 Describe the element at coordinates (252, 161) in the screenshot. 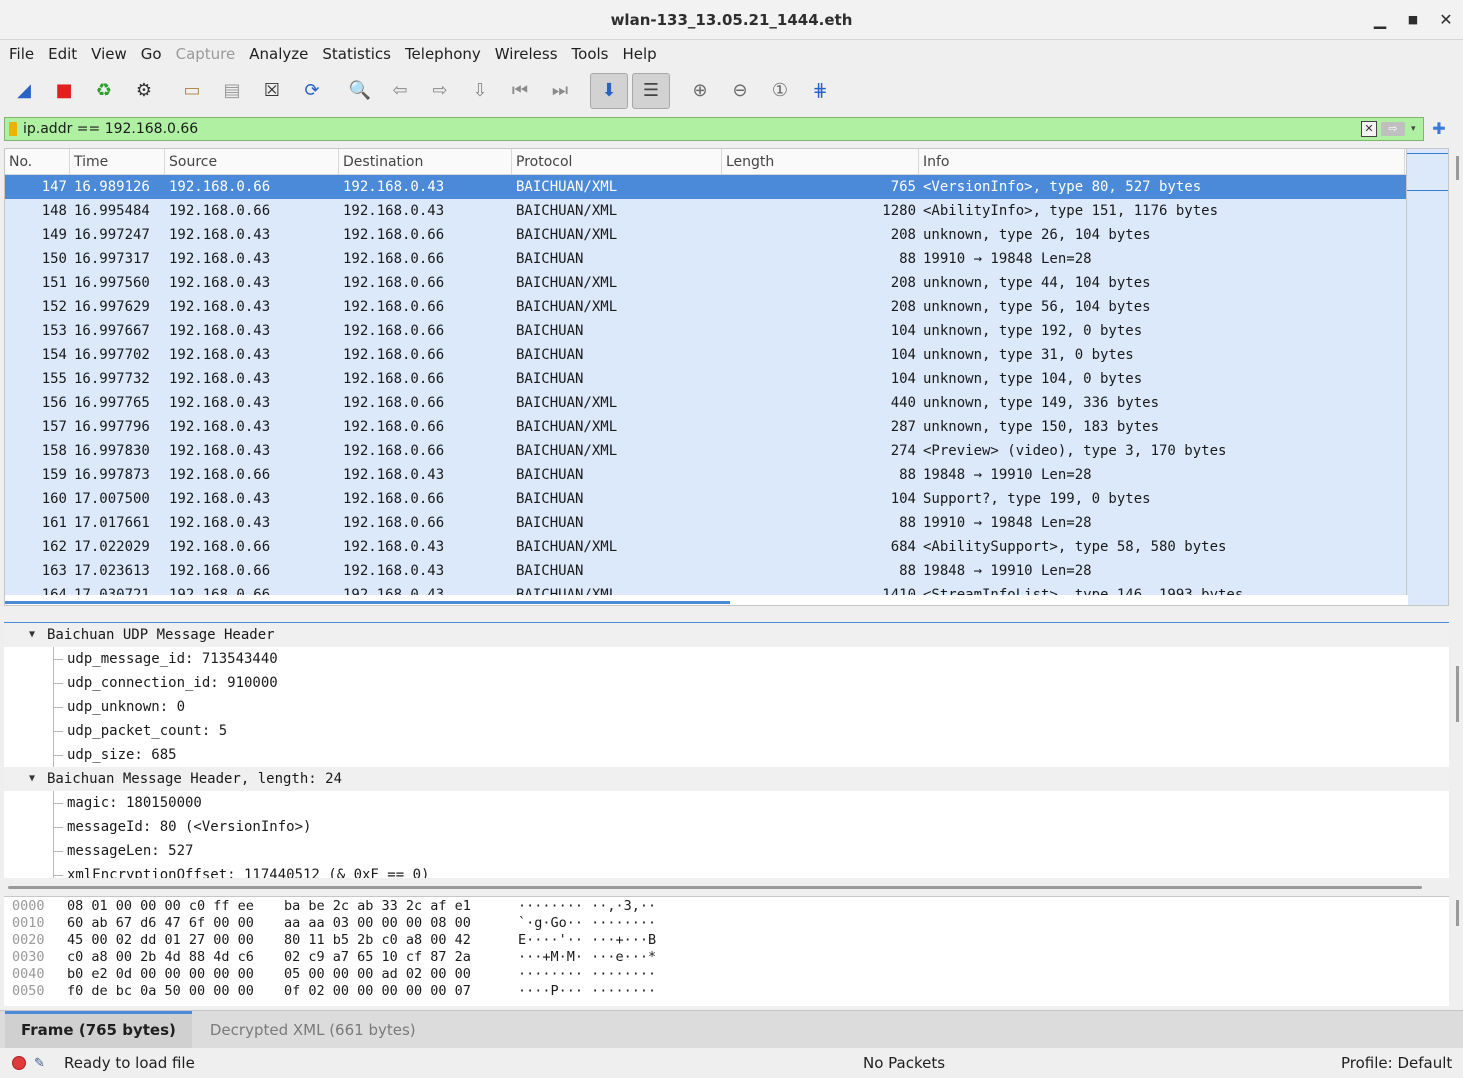

I see `column-header-source: Source` at that location.